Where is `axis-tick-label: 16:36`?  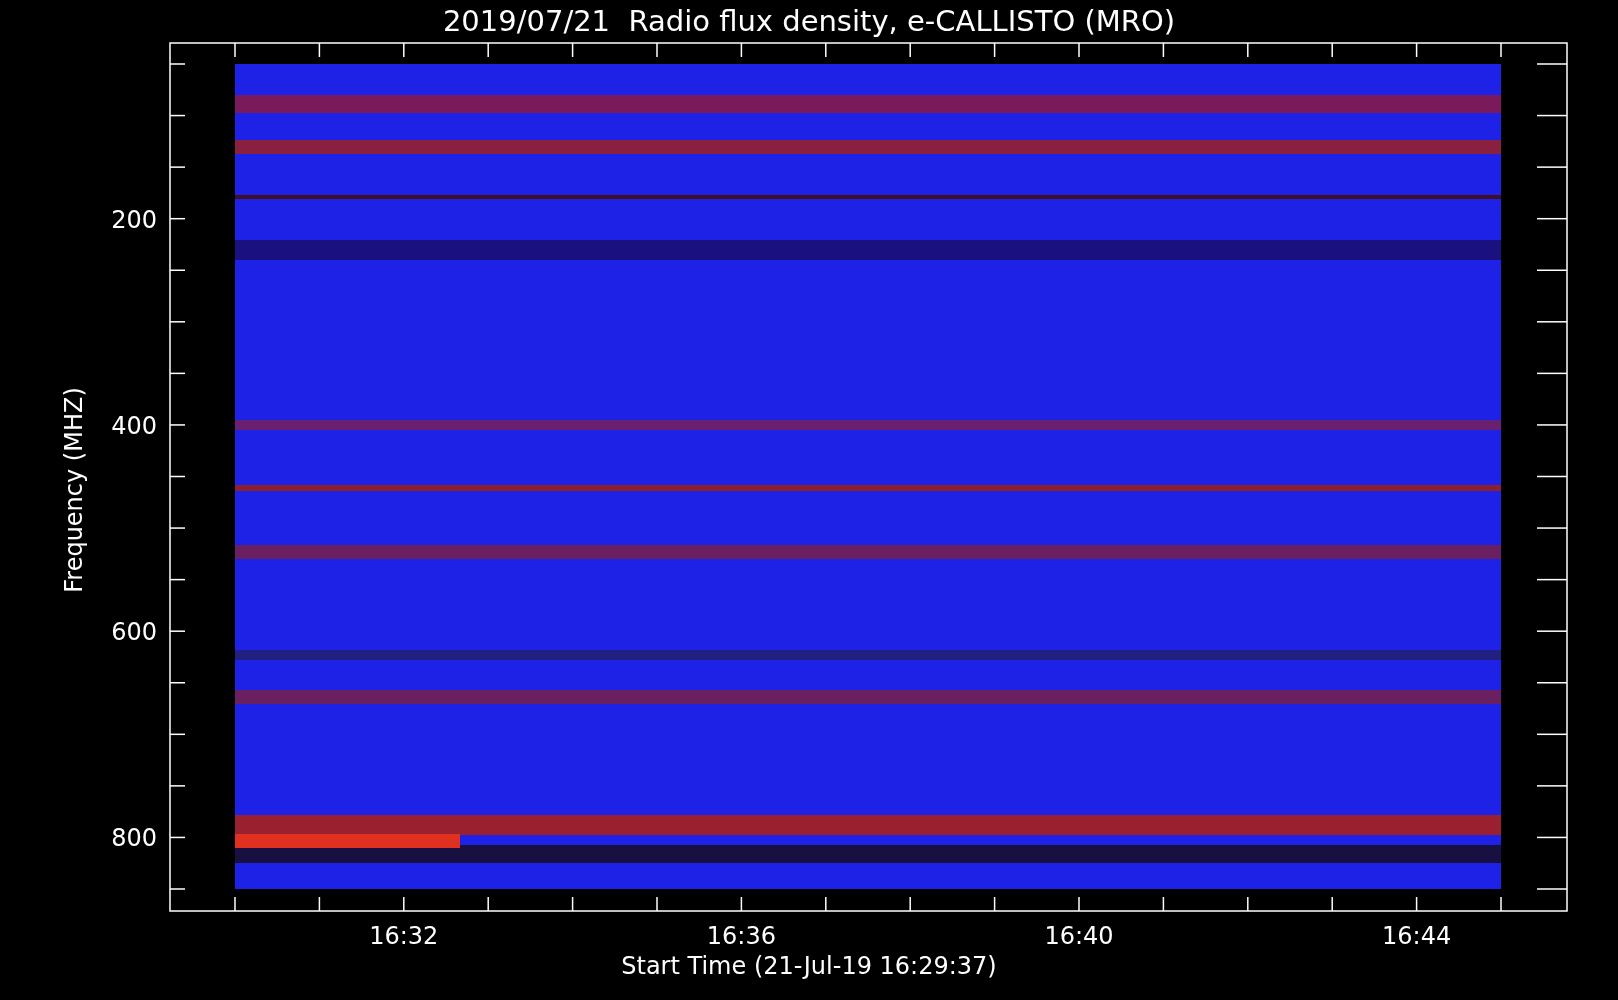
axis-tick-label: 16:36 is located at coordinates (741, 936).